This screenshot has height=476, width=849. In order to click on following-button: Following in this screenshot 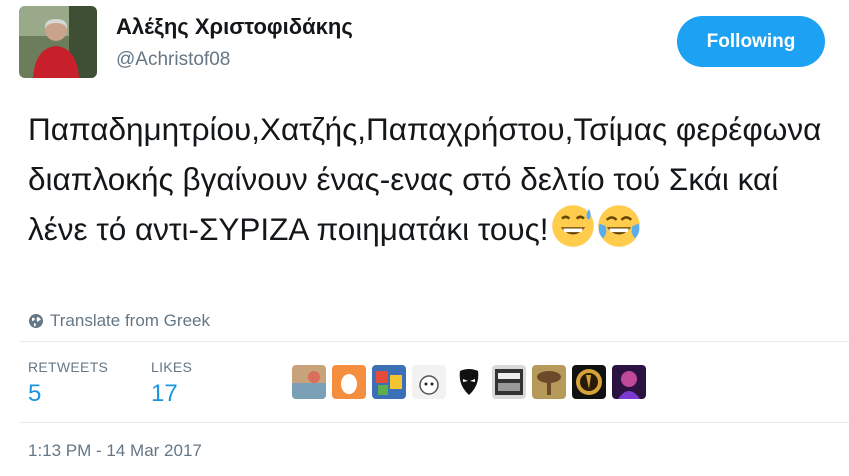, I will do `click(751, 41)`.